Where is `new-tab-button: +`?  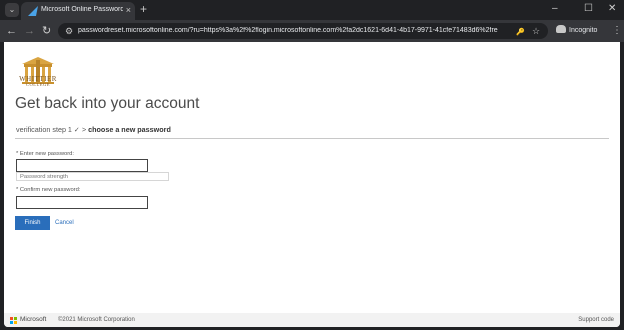
new-tab-button: + is located at coordinates (143, 9).